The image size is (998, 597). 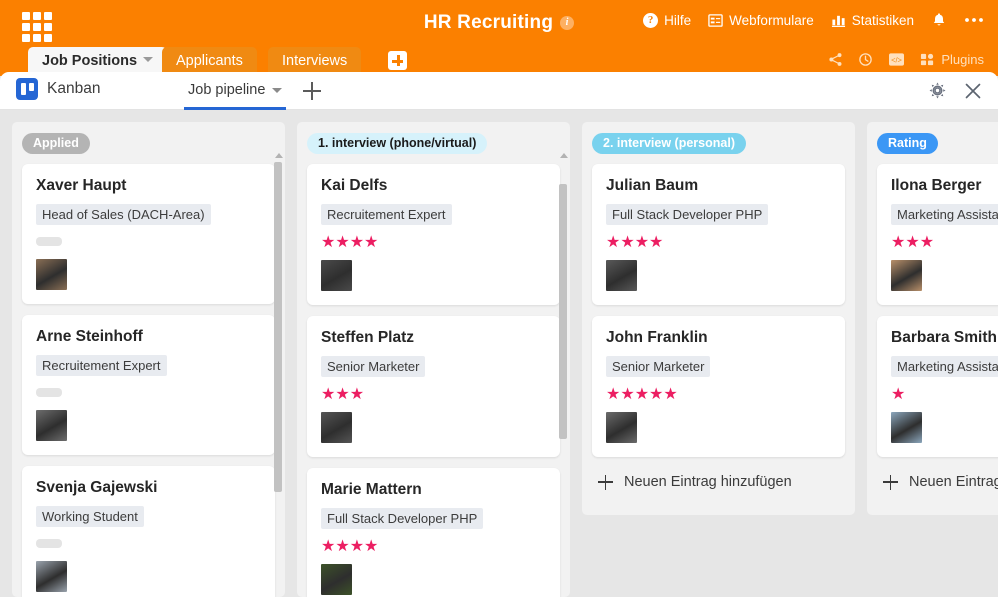 What do you see at coordinates (90, 61) in the screenshot?
I see `tab-job-positions-label: Job Positions` at bounding box center [90, 61].